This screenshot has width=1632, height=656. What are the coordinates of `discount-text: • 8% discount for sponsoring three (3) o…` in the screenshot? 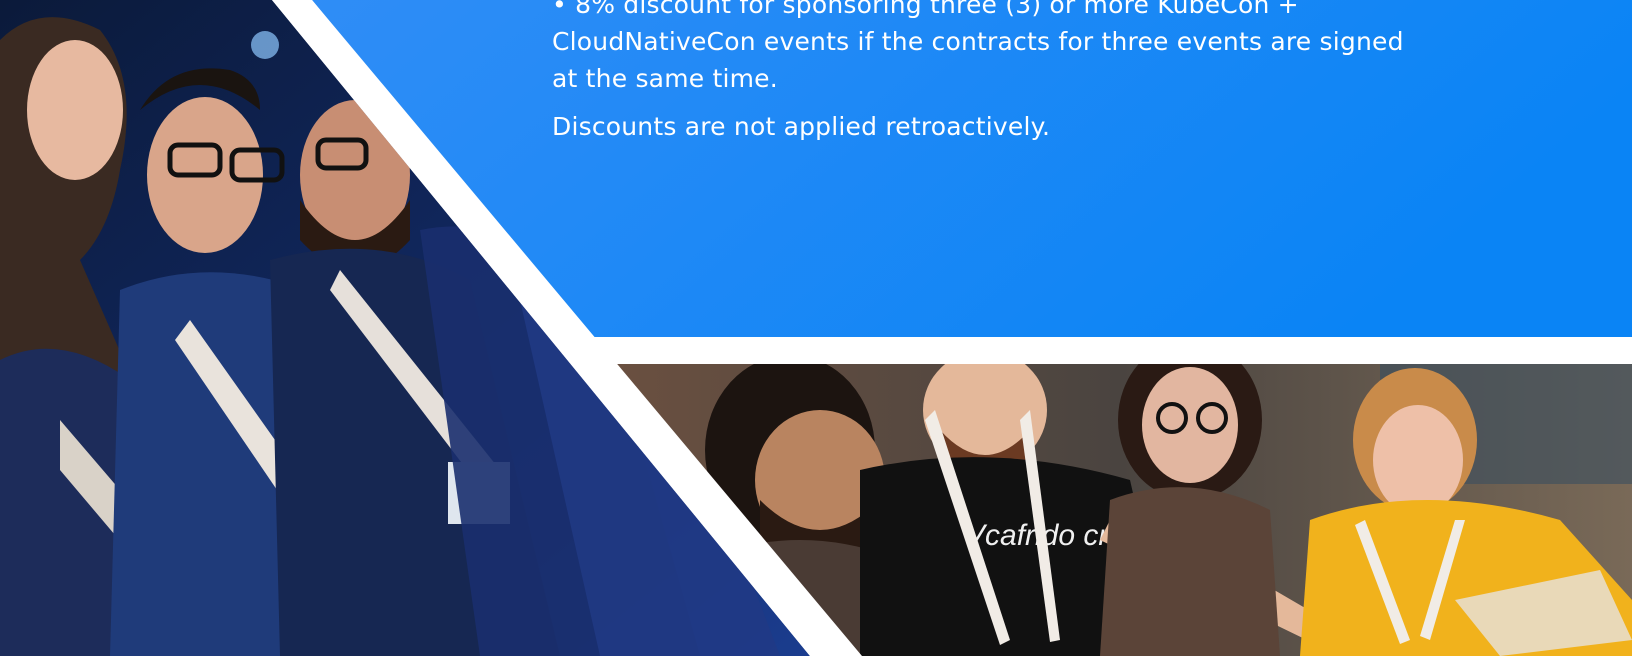 It's located at (992, 72).